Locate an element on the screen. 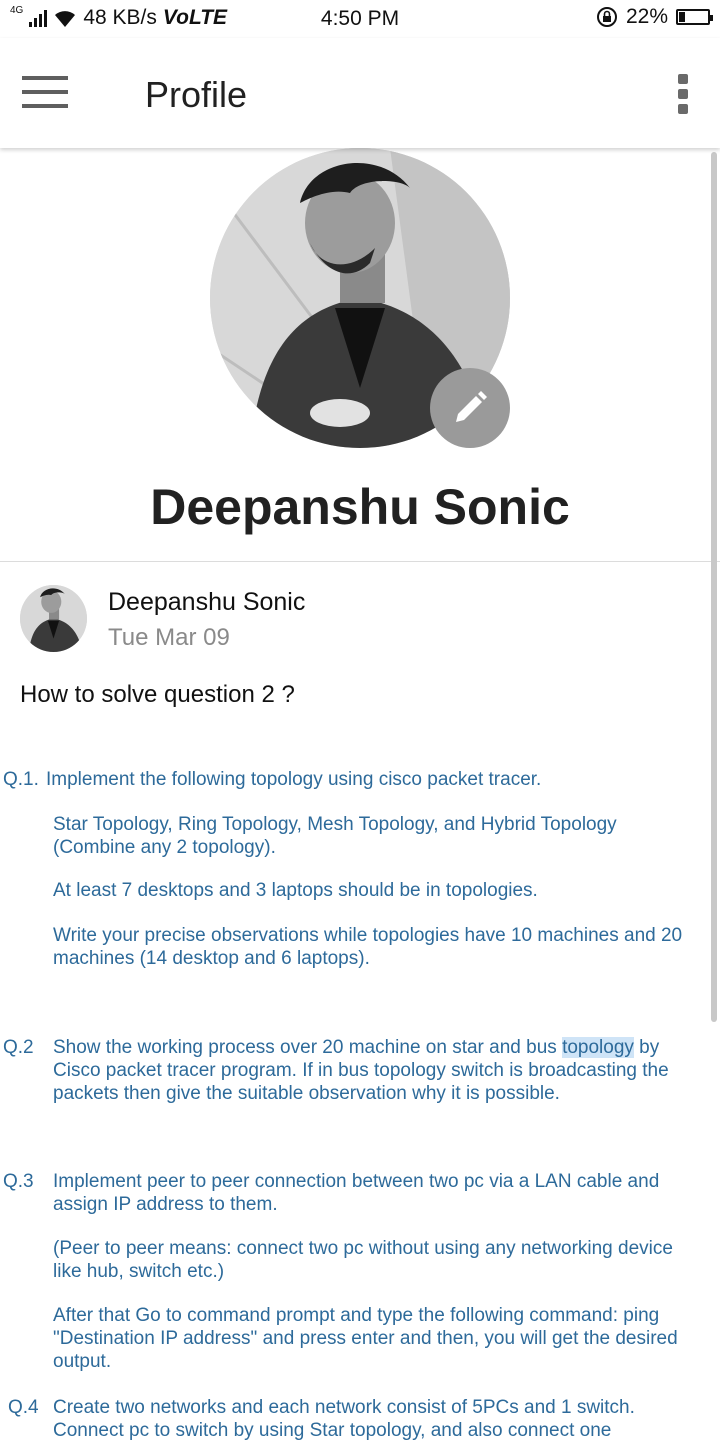 The image size is (720, 1440). status-bar: 4G 48 KB/s VoLTE 4:50 PM 22% is located at coordinates (360, 19).